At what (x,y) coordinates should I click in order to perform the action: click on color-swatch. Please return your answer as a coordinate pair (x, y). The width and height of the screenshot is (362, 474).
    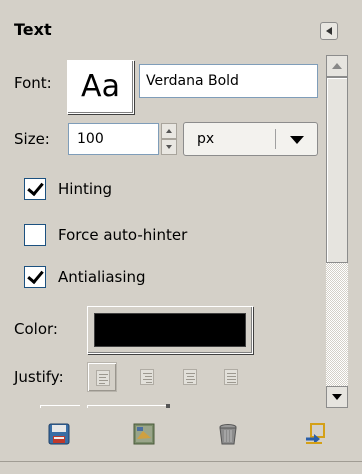
    Looking at the image, I should click on (170, 330).